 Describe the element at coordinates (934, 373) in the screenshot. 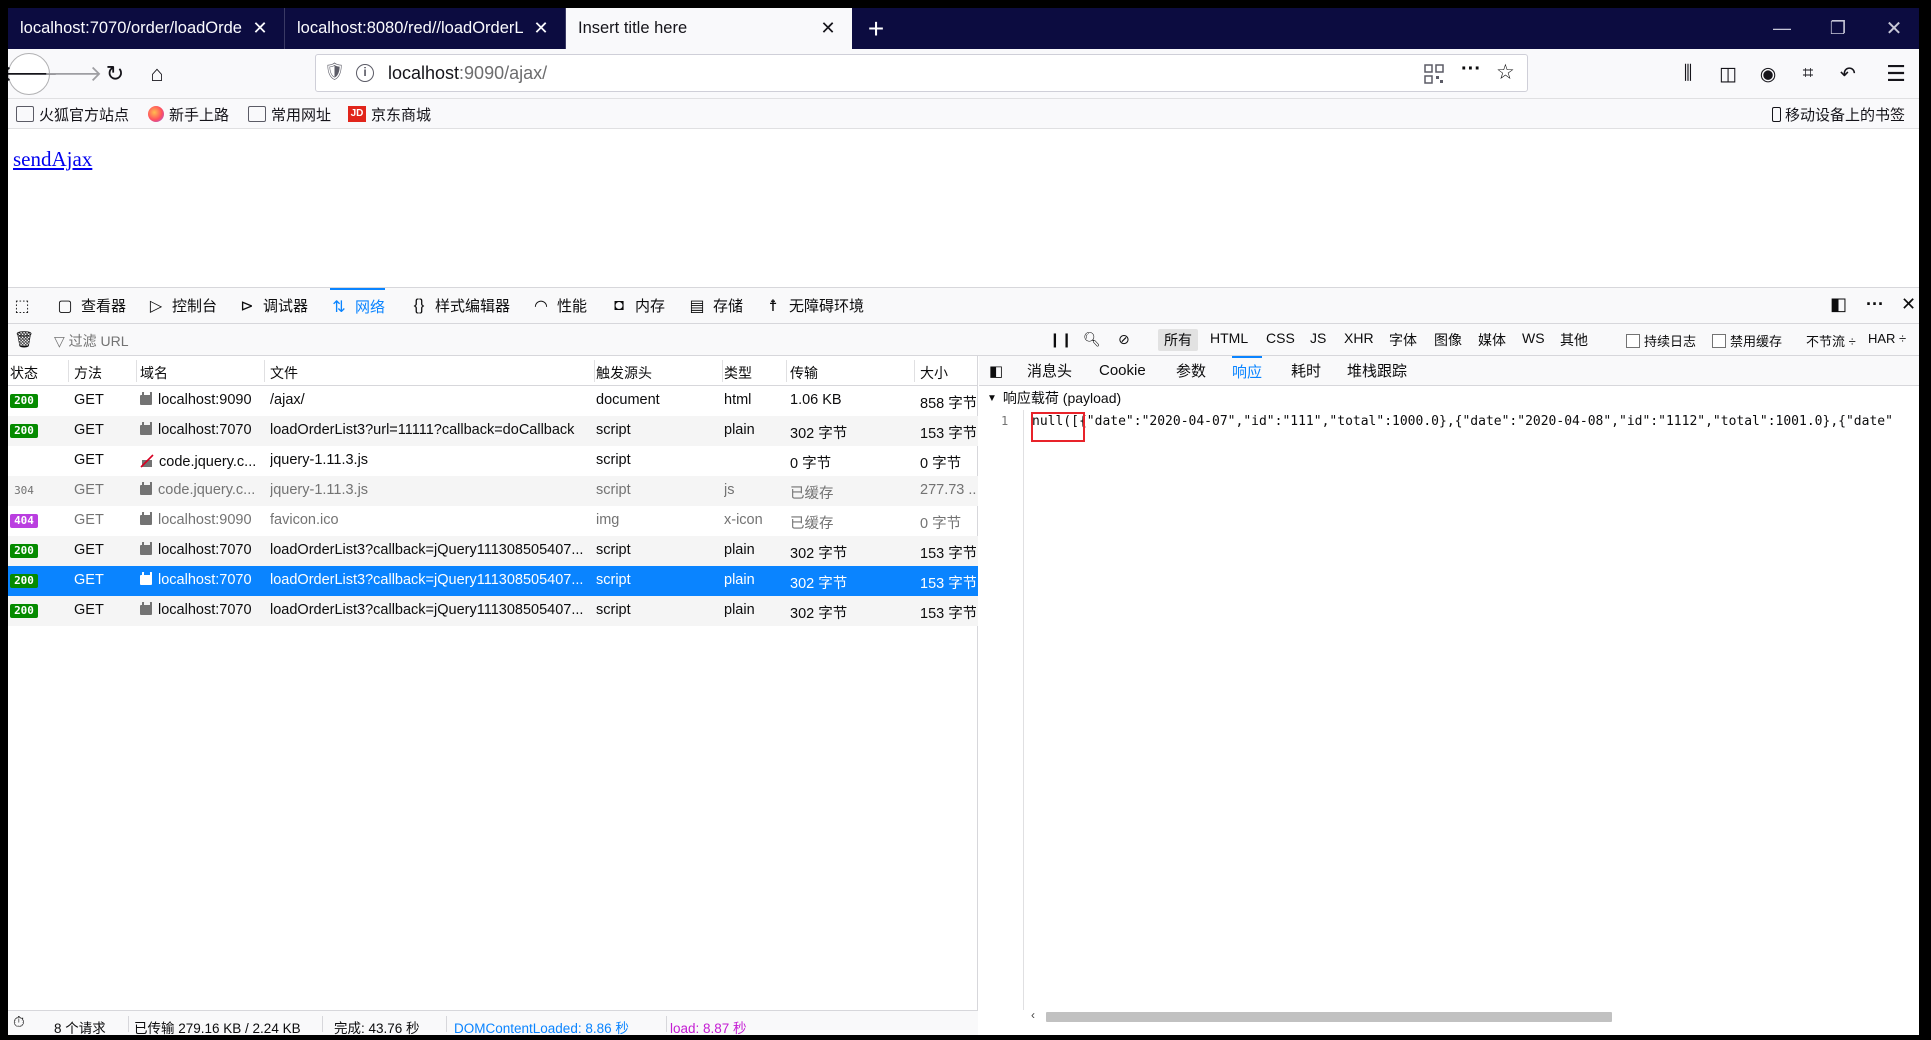

I see `col-size: 大小` at that location.